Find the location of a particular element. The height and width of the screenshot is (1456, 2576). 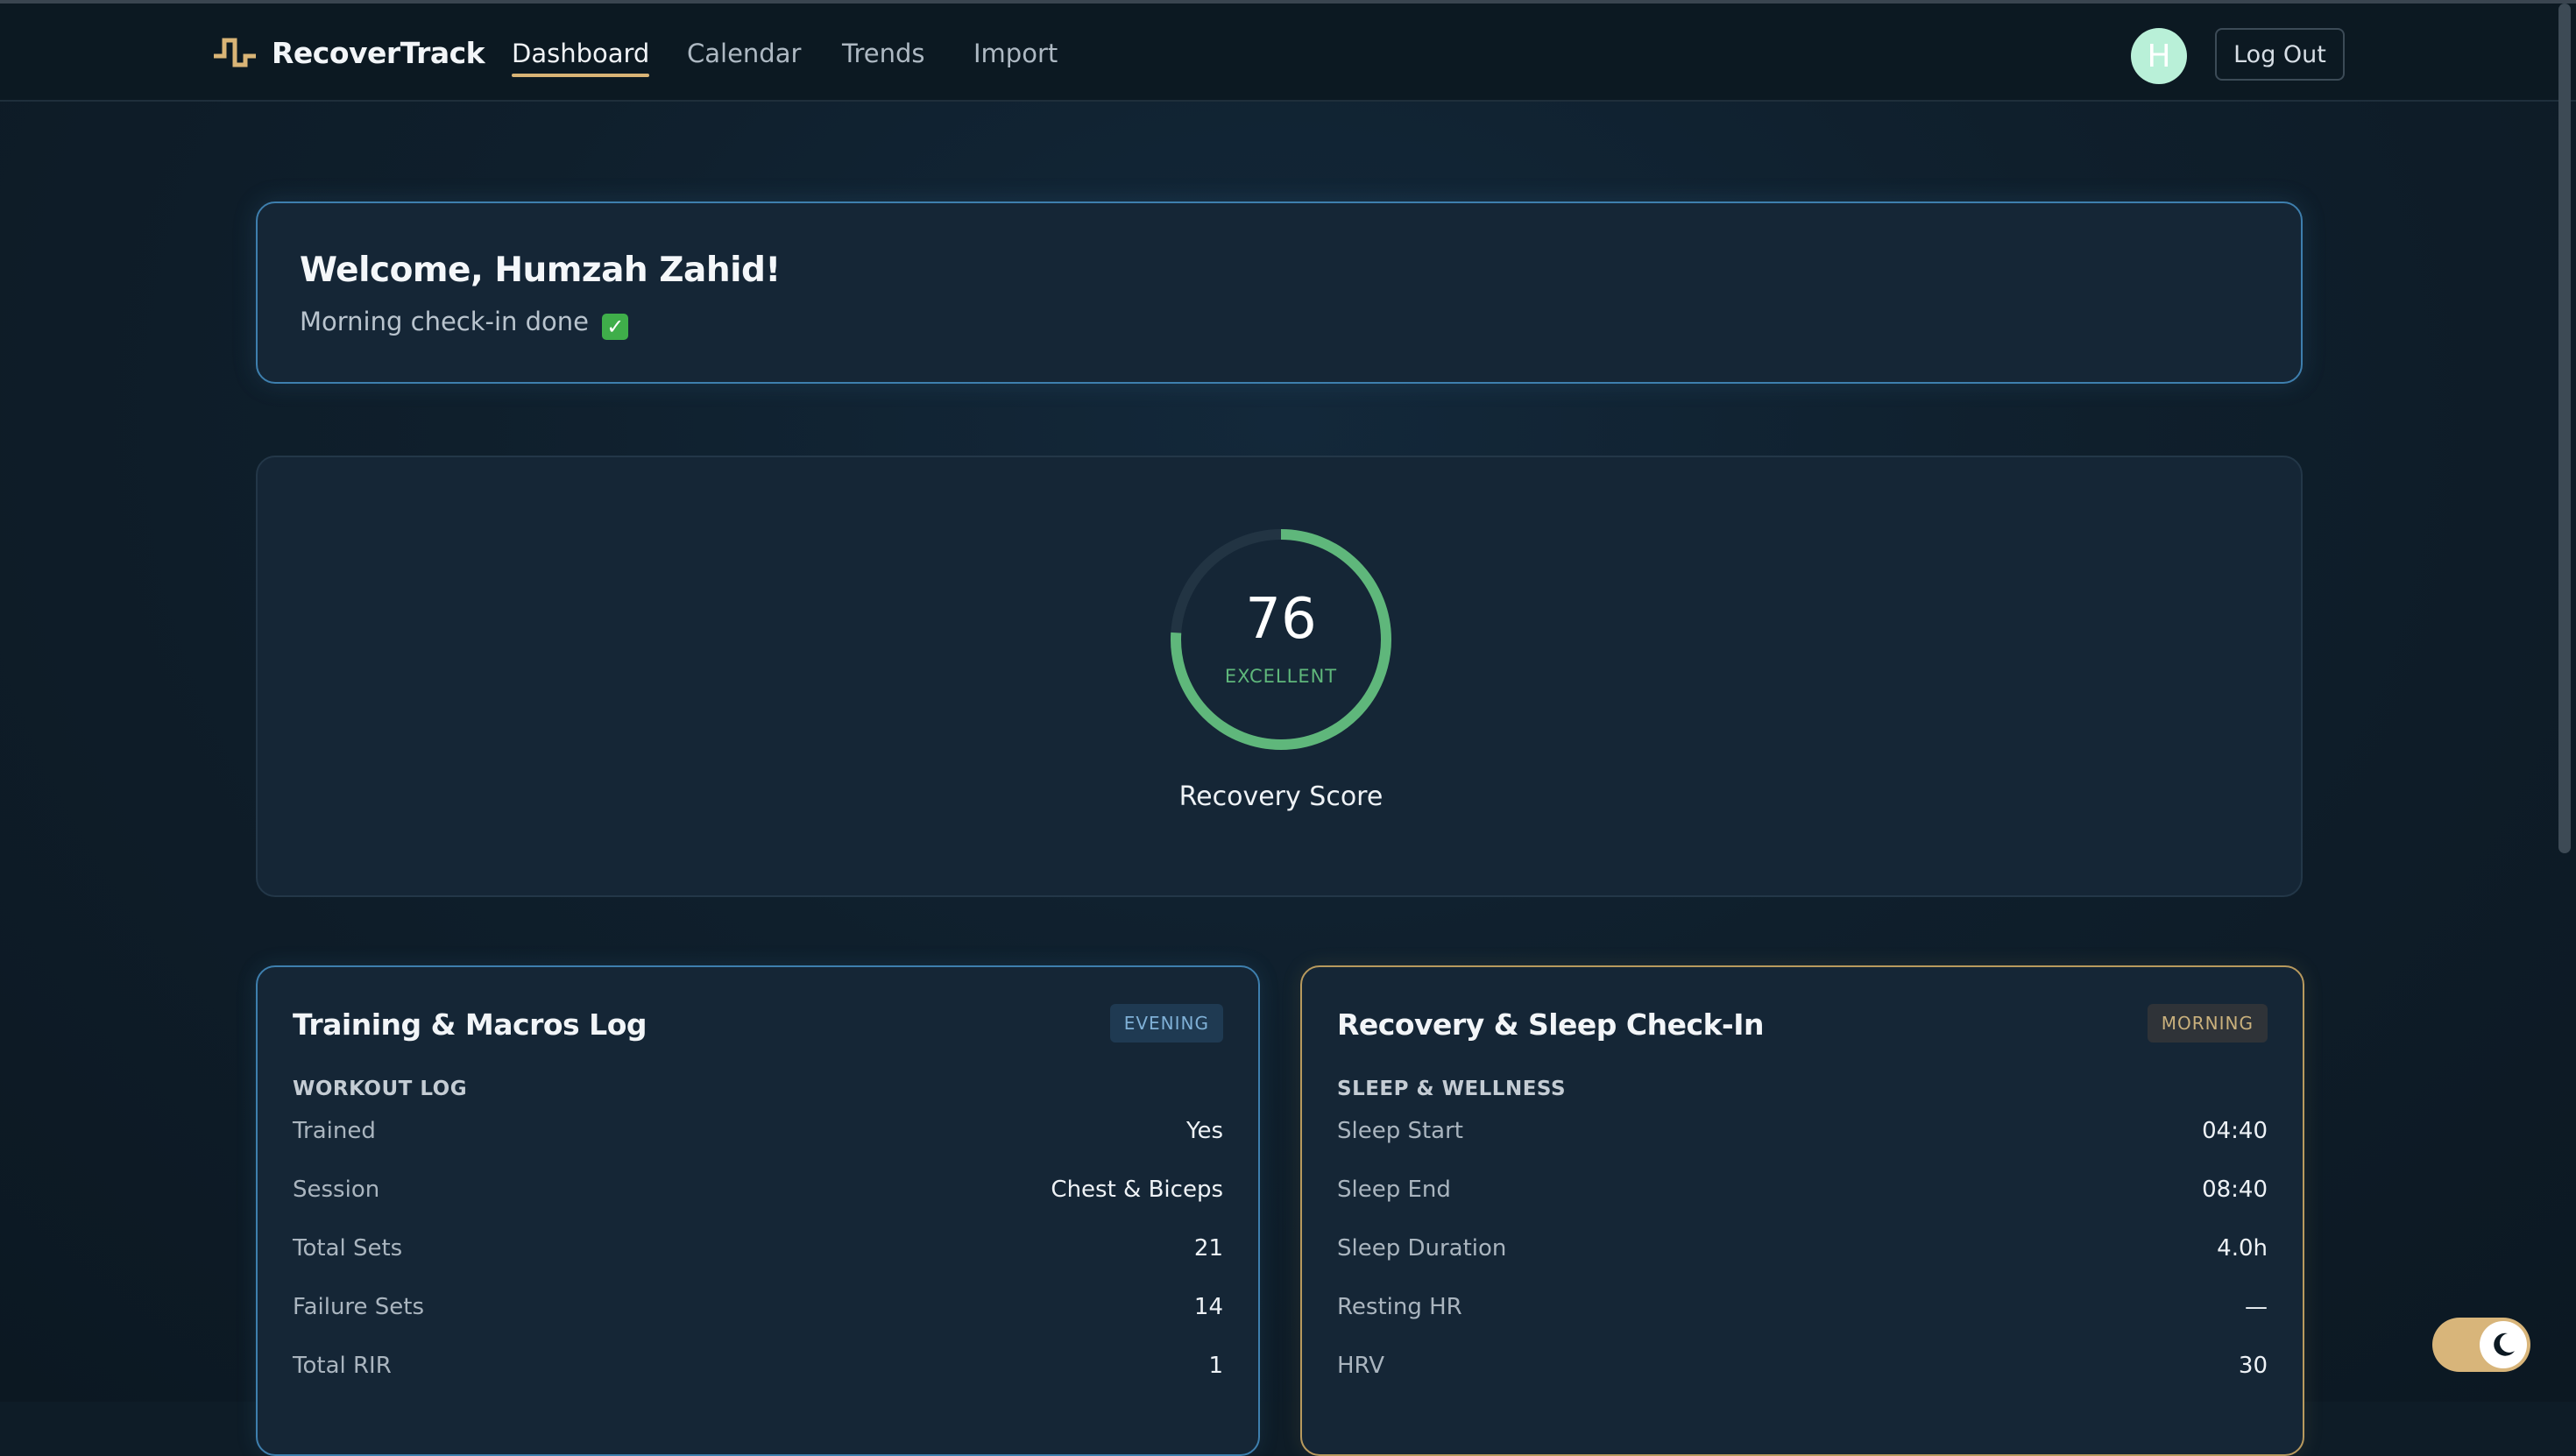

nav-link-import: Import is located at coordinates (1015, 53).